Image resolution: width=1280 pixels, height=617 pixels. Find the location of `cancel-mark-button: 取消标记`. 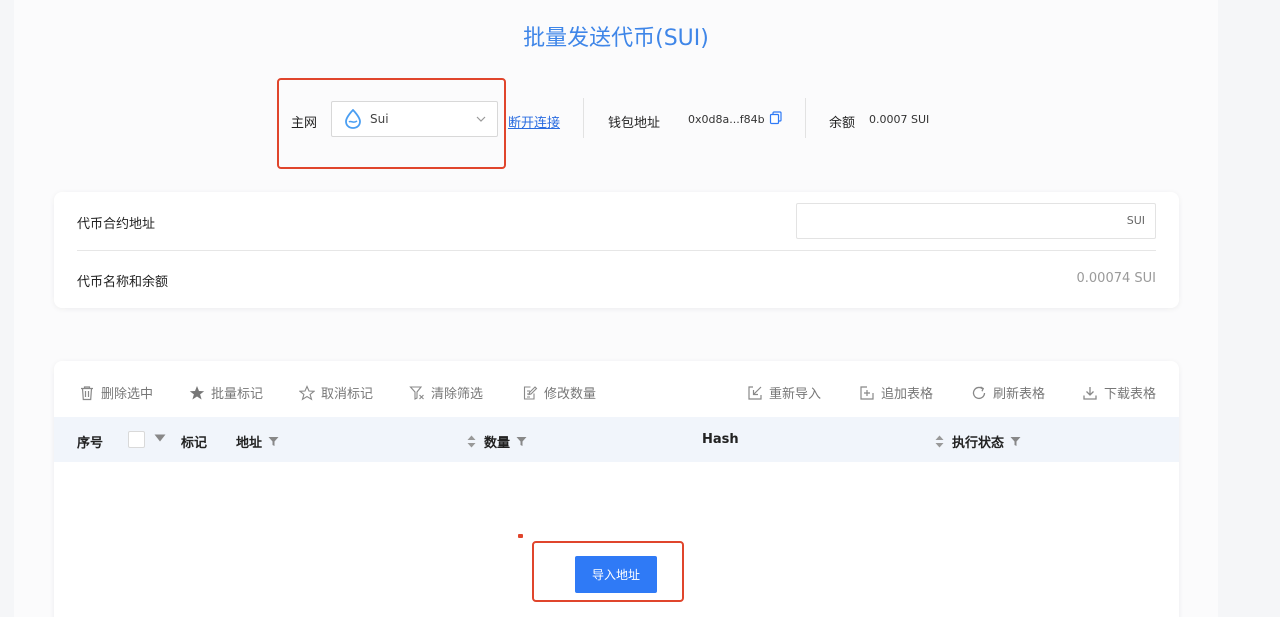

cancel-mark-button: 取消标记 is located at coordinates (336, 392).